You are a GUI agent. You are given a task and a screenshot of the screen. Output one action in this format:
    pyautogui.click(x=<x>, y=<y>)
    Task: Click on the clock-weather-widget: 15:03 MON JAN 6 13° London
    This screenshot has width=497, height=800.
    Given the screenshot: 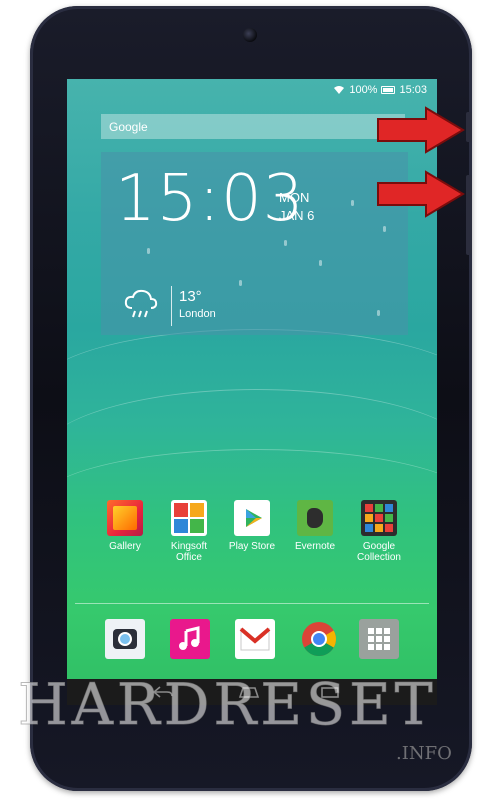 What is the action you would take?
    pyautogui.click(x=254, y=243)
    